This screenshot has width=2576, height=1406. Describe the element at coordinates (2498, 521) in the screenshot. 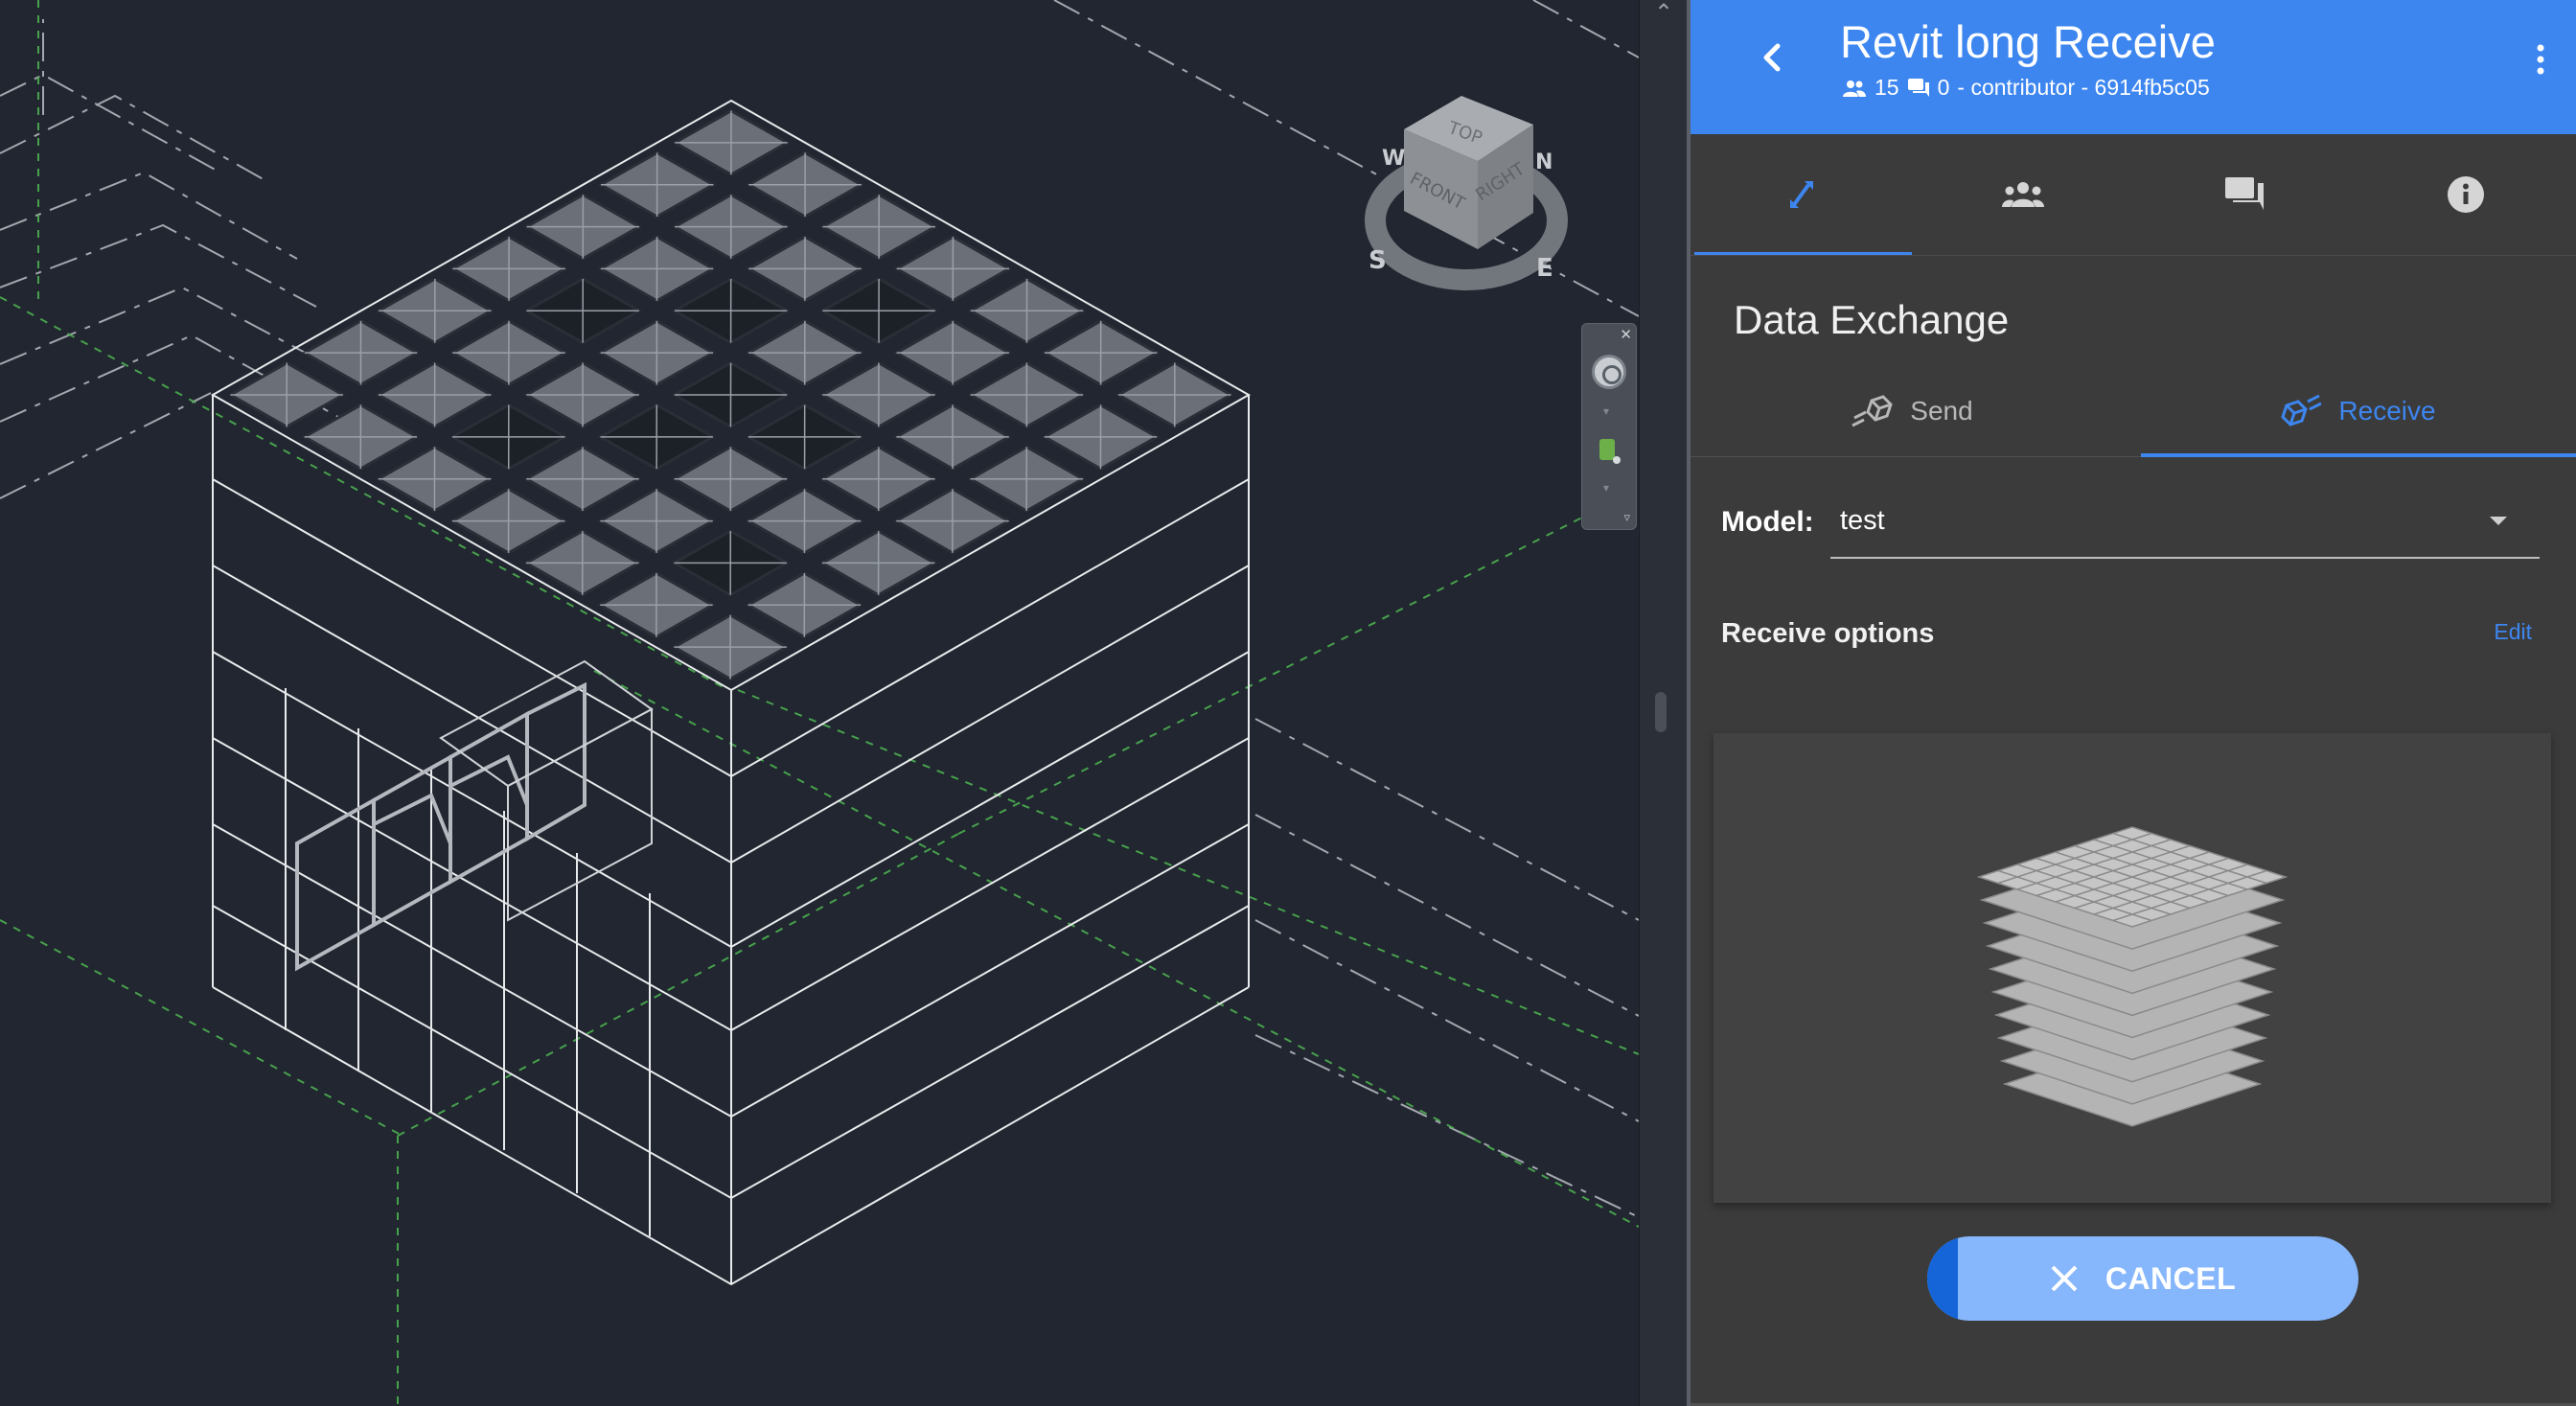

I see `caret-down-icon` at that location.